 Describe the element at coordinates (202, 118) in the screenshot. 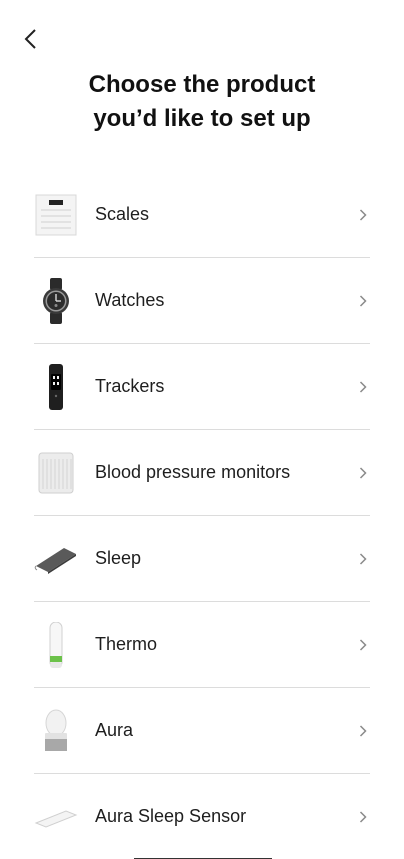

I see `page-title-line2: you’d like to set up` at that location.